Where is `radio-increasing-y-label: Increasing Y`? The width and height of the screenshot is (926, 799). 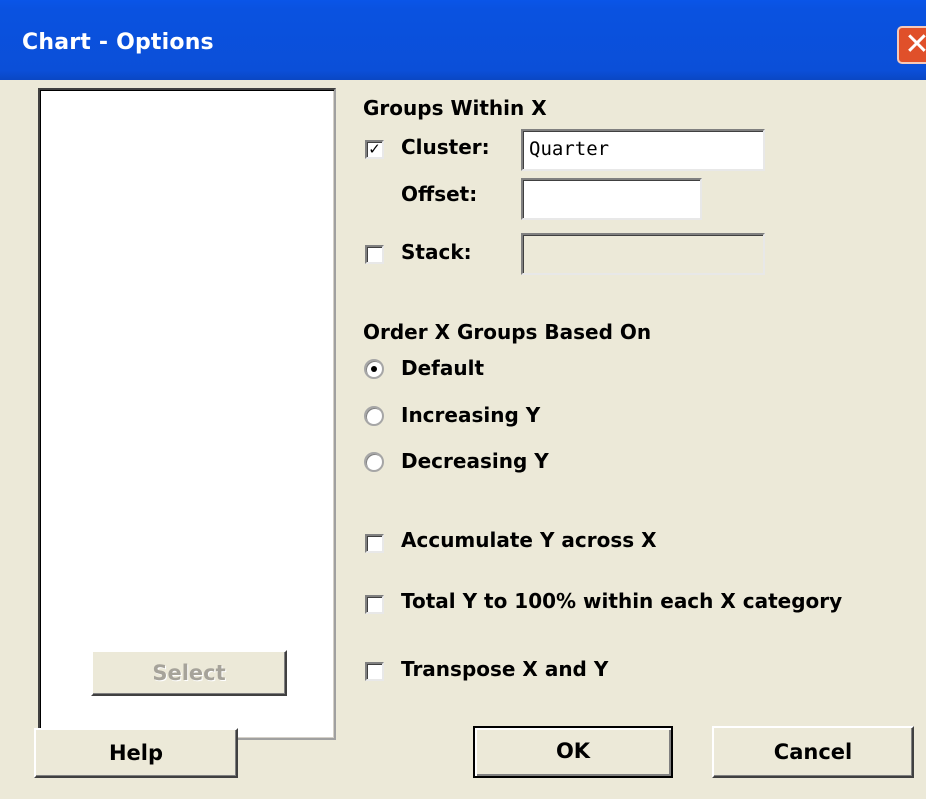
radio-increasing-y-label: Increasing Y is located at coordinates (471, 415).